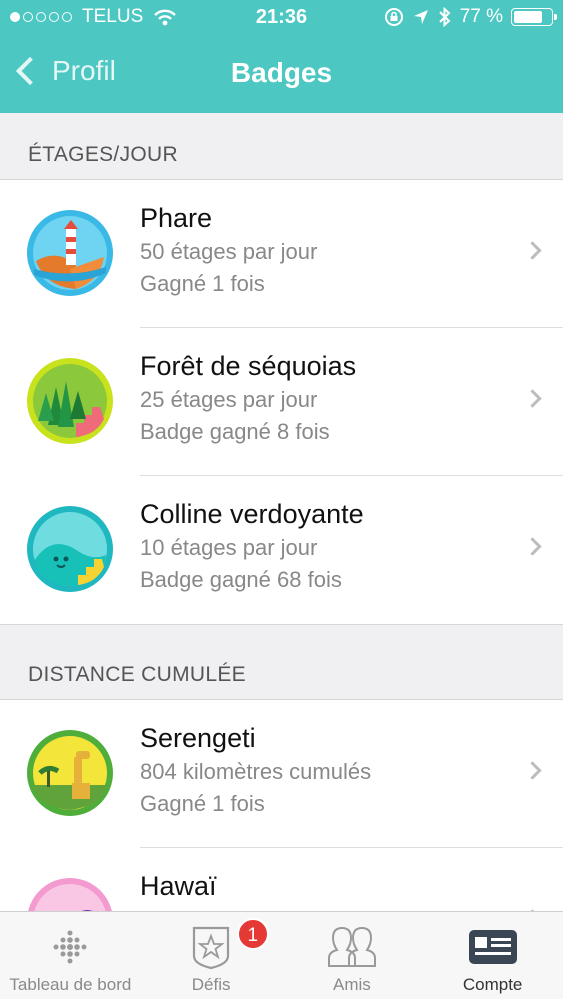 This screenshot has width=563, height=999. I want to click on badge-title: Colline verdoyante, so click(252, 514).